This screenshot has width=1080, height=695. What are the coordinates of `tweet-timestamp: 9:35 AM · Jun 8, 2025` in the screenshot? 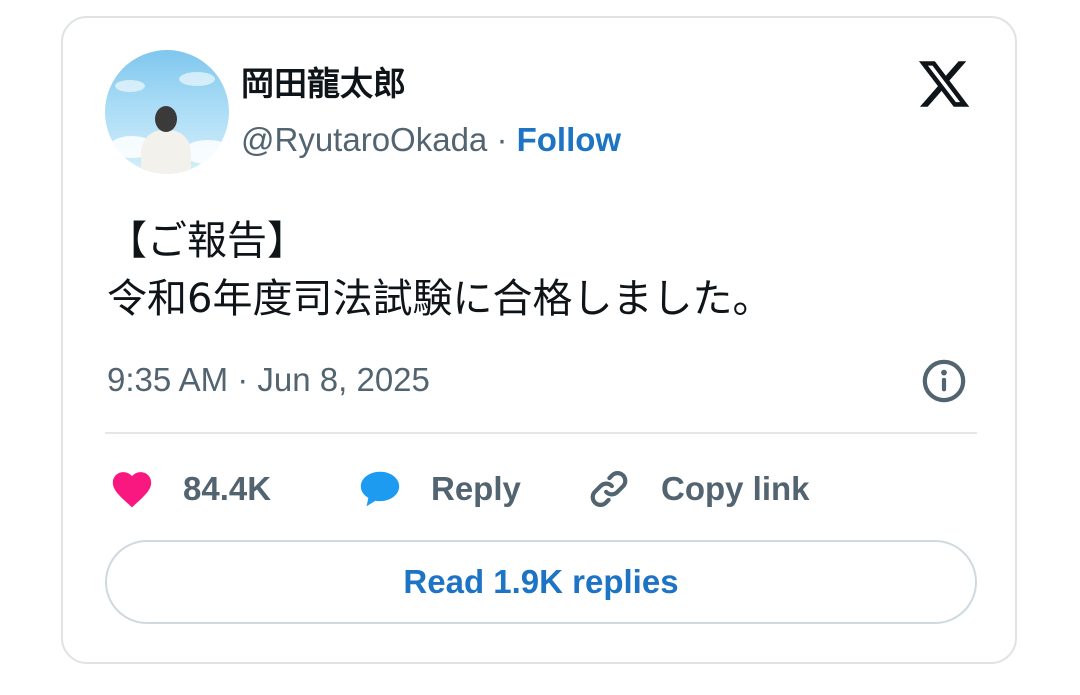 It's located at (268, 380).